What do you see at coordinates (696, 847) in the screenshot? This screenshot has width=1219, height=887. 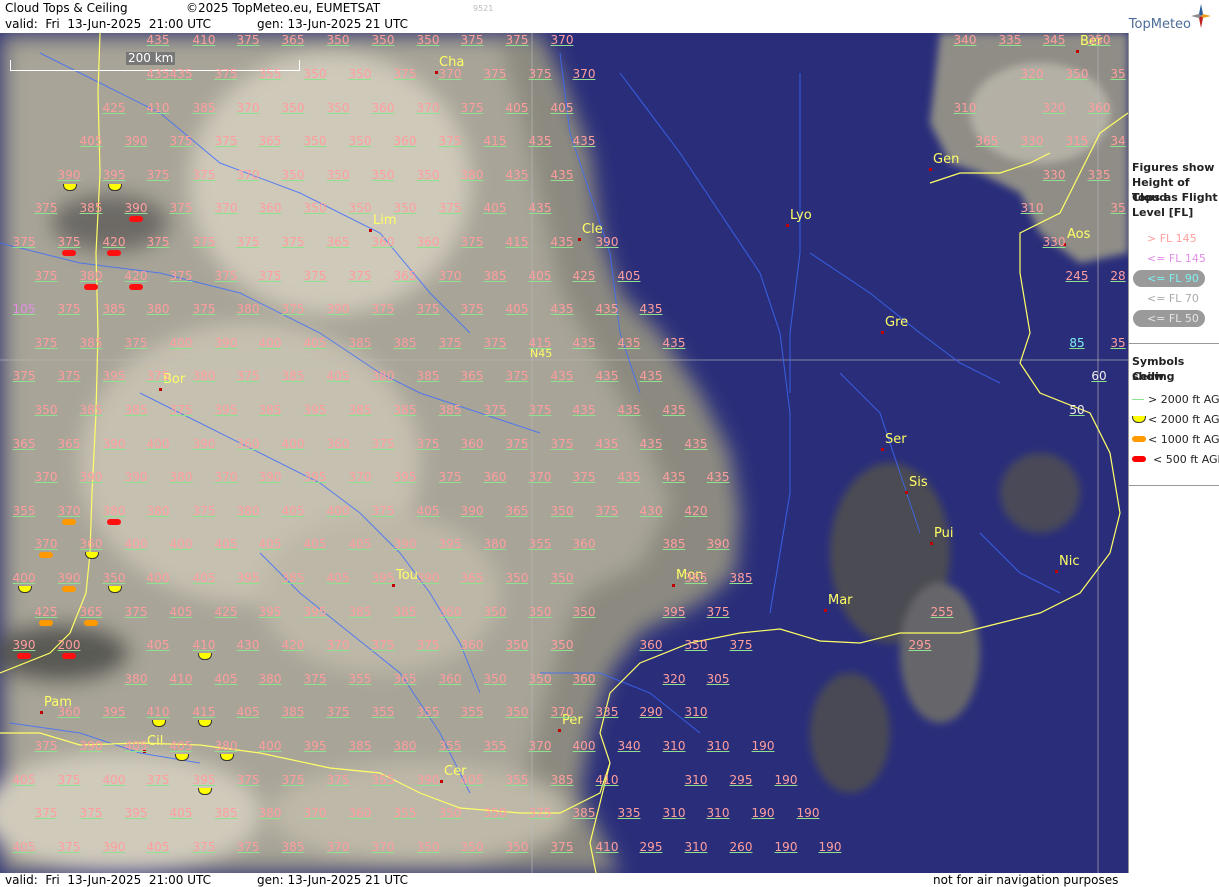 I see `cloud-top-value: 310` at bounding box center [696, 847].